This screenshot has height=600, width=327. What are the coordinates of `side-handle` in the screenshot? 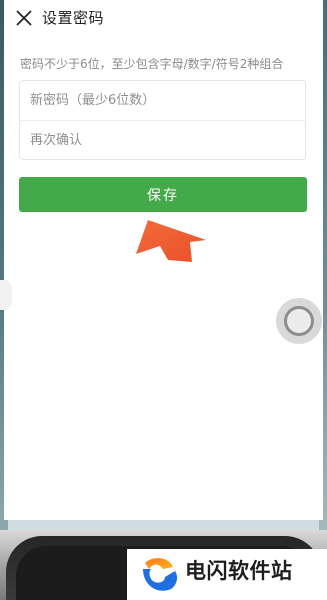 It's located at (6, 295).